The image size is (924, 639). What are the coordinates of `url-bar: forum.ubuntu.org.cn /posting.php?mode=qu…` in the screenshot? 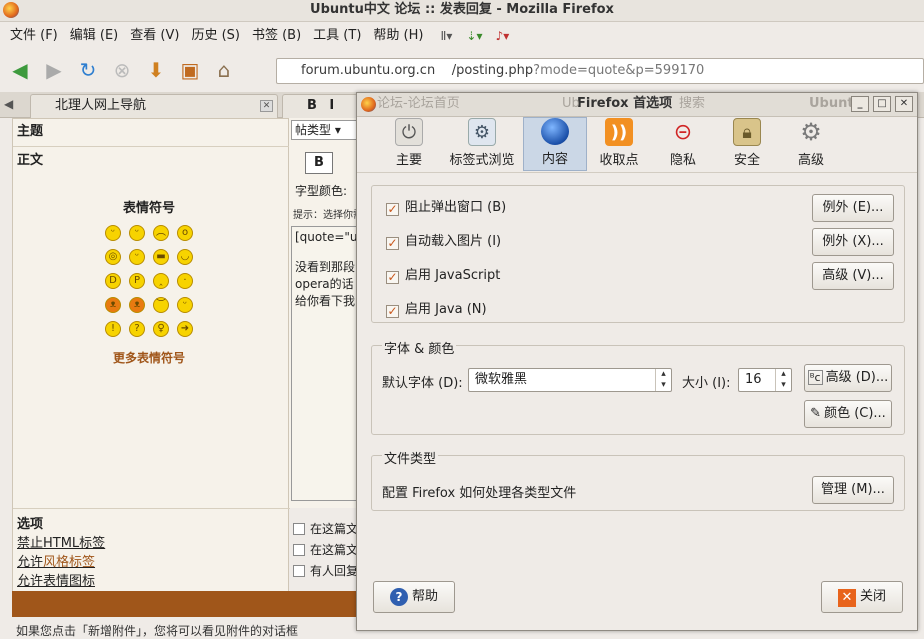 It's located at (600, 71).